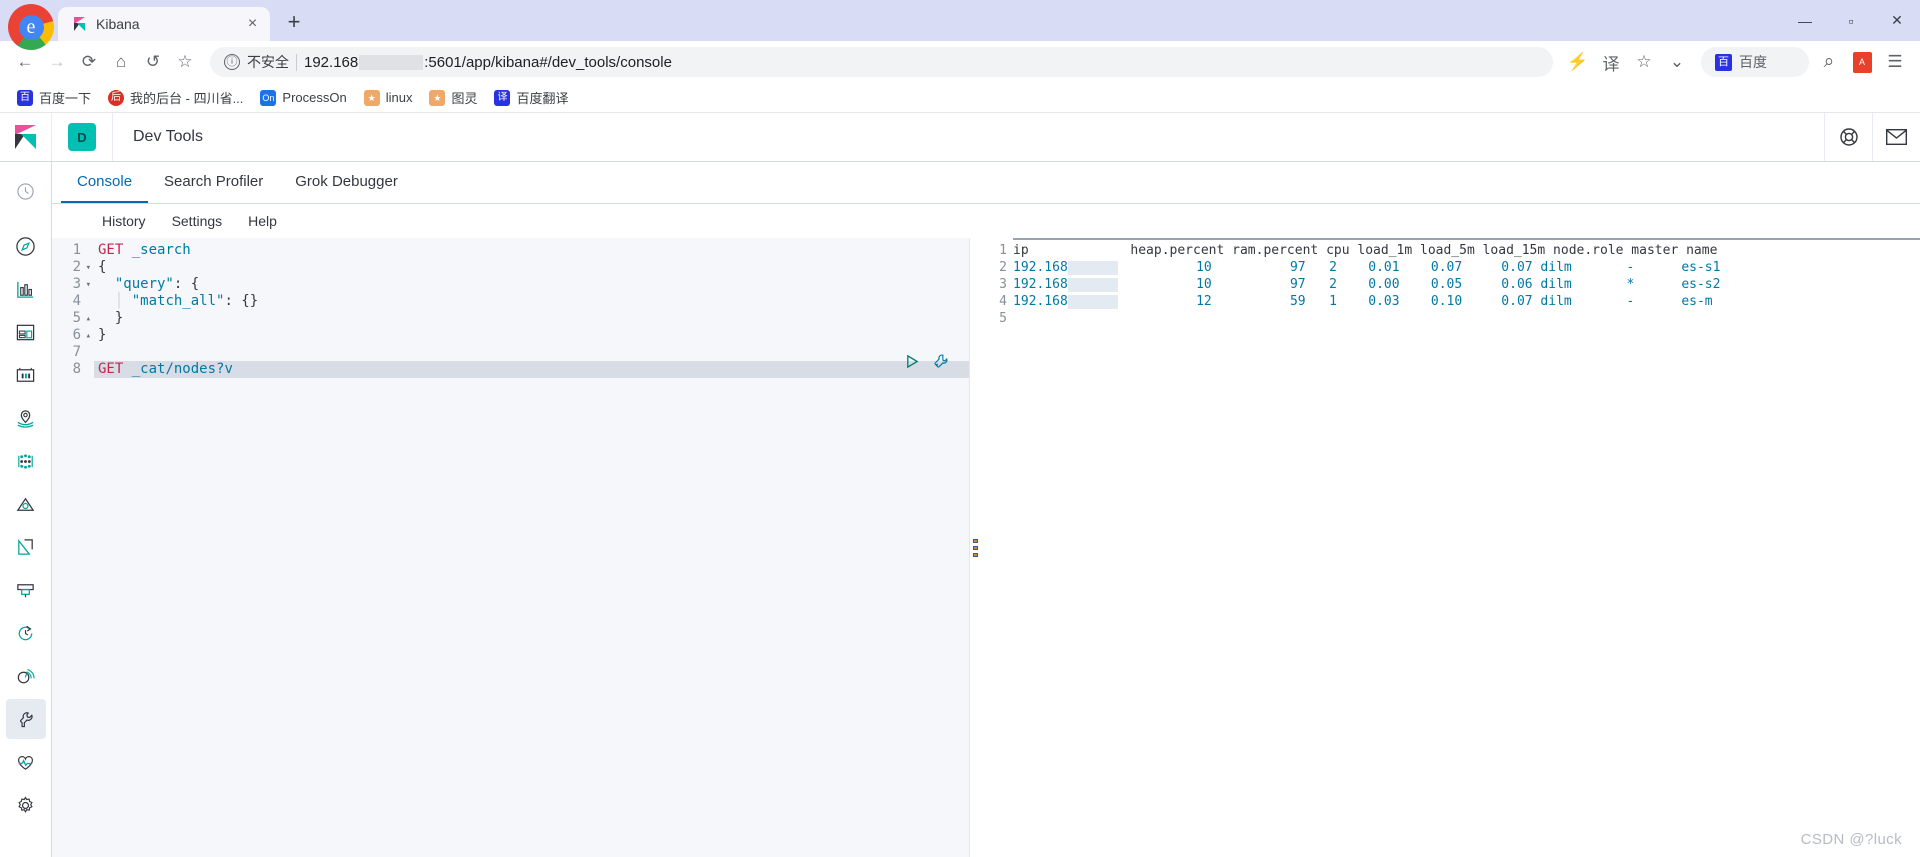 This screenshot has height=857, width=1920. Describe the element at coordinates (102, 335) in the screenshot. I see `code-token: }` at that location.